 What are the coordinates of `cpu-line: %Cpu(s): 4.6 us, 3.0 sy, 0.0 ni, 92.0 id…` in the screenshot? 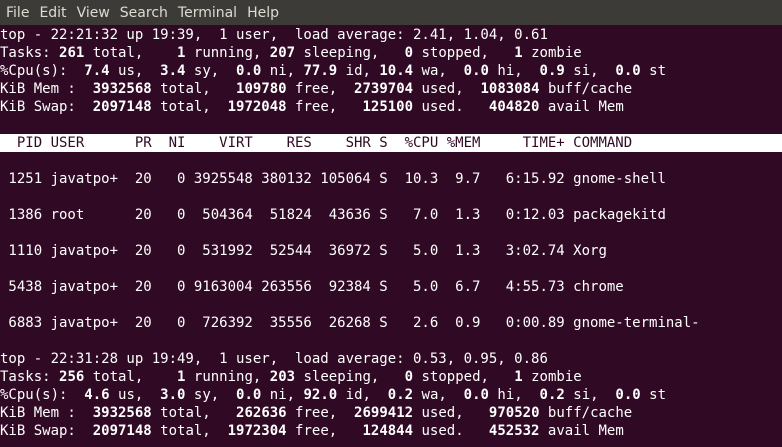 It's located at (391, 395).